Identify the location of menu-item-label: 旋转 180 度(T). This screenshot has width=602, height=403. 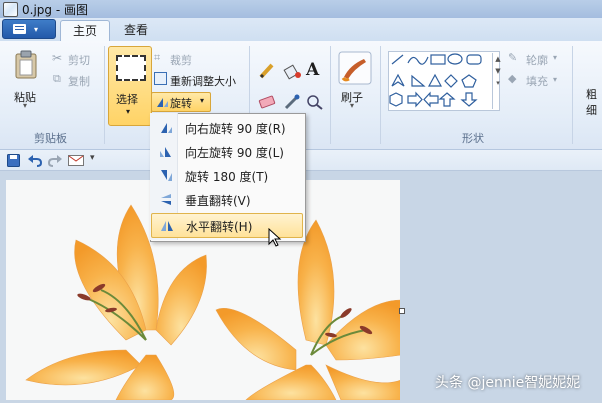
(227, 177).